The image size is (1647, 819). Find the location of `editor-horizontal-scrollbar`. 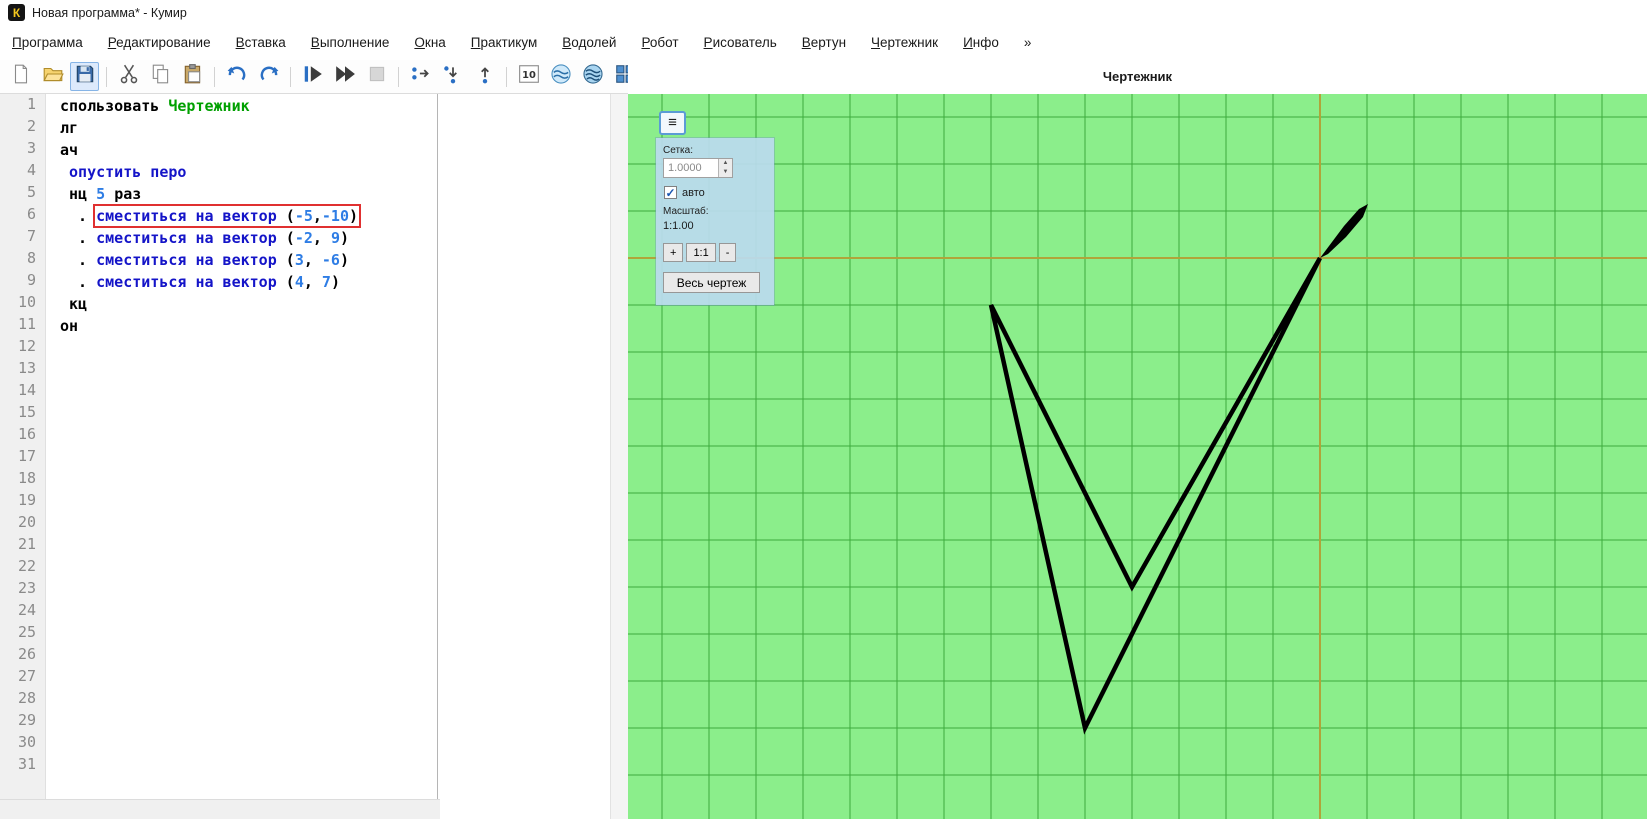

editor-horizontal-scrollbar is located at coordinates (220, 809).